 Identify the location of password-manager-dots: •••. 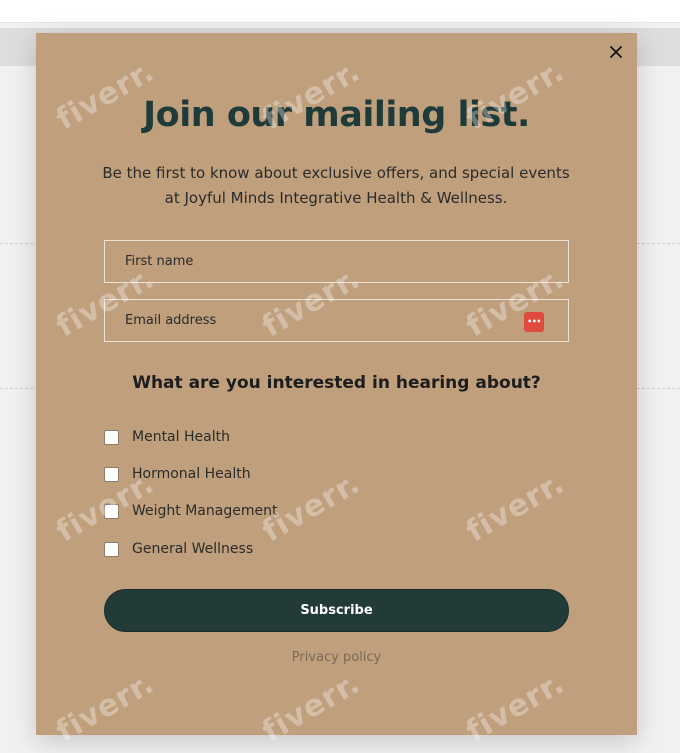
(534, 321).